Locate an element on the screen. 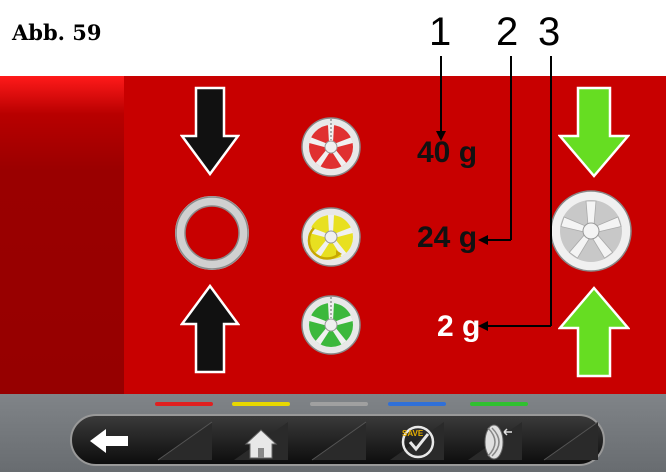  indicator-red is located at coordinates (184, 404).